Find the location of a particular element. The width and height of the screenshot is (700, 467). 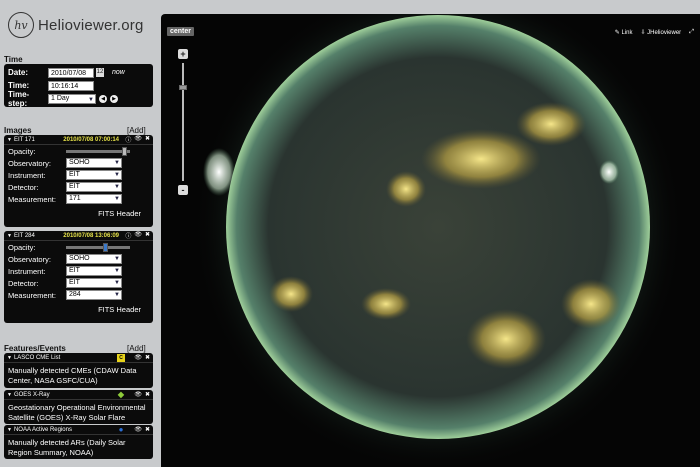

images-section-title: Images is located at coordinates (18, 130).